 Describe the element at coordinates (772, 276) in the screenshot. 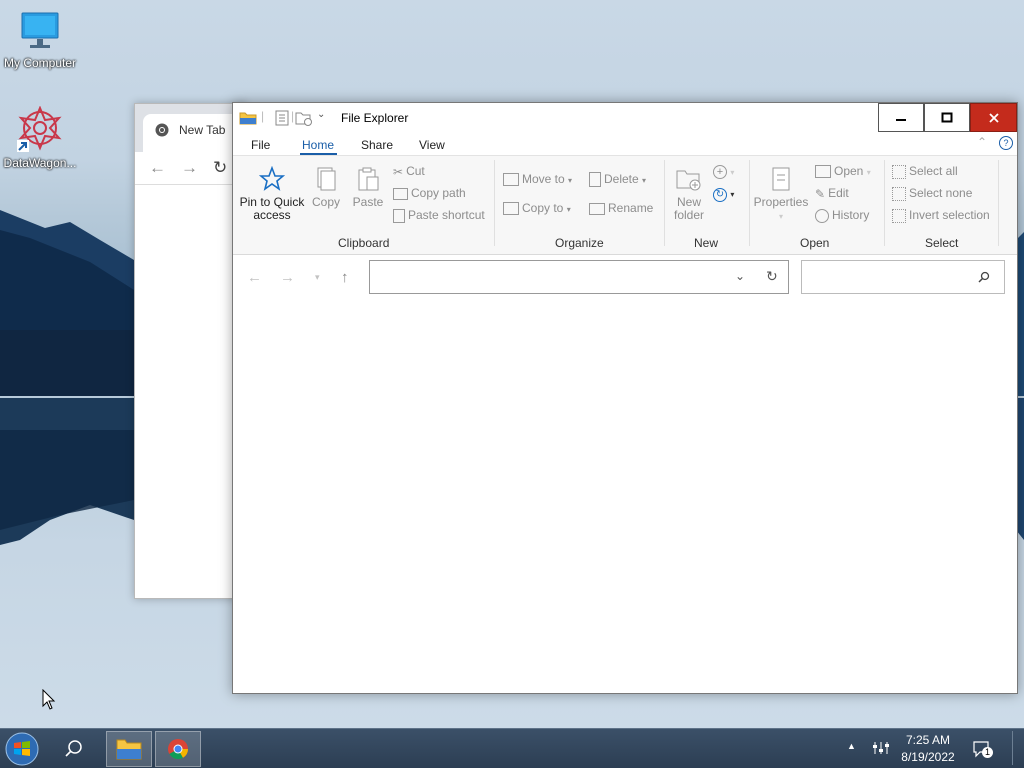

I see `refresh-icon: ↻` at that location.